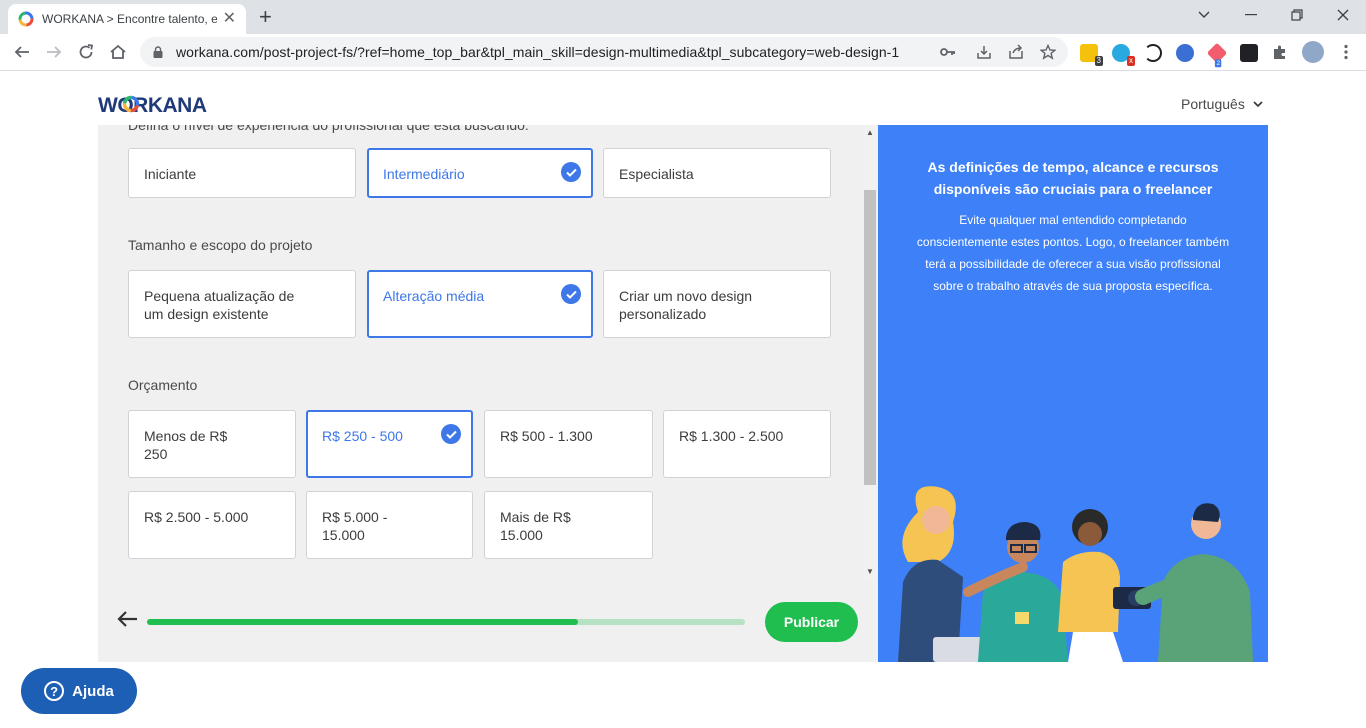 The height and width of the screenshot is (728, 1366). I want to click on extension-eyes-icon, so click(1185, 53).